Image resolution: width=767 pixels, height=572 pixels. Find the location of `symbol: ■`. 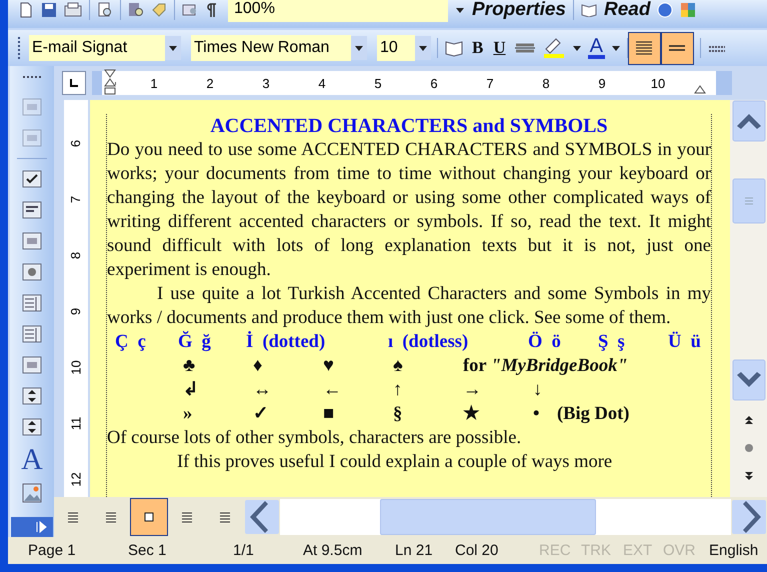

symbol: ■ is located at coordinates (329, 414).